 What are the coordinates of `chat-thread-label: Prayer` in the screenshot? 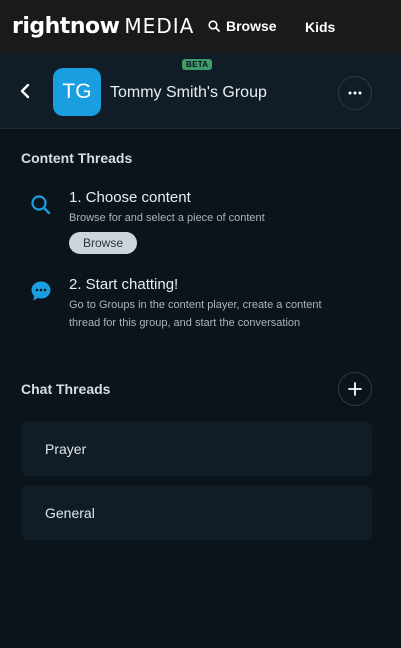 It's located at (66, 449).